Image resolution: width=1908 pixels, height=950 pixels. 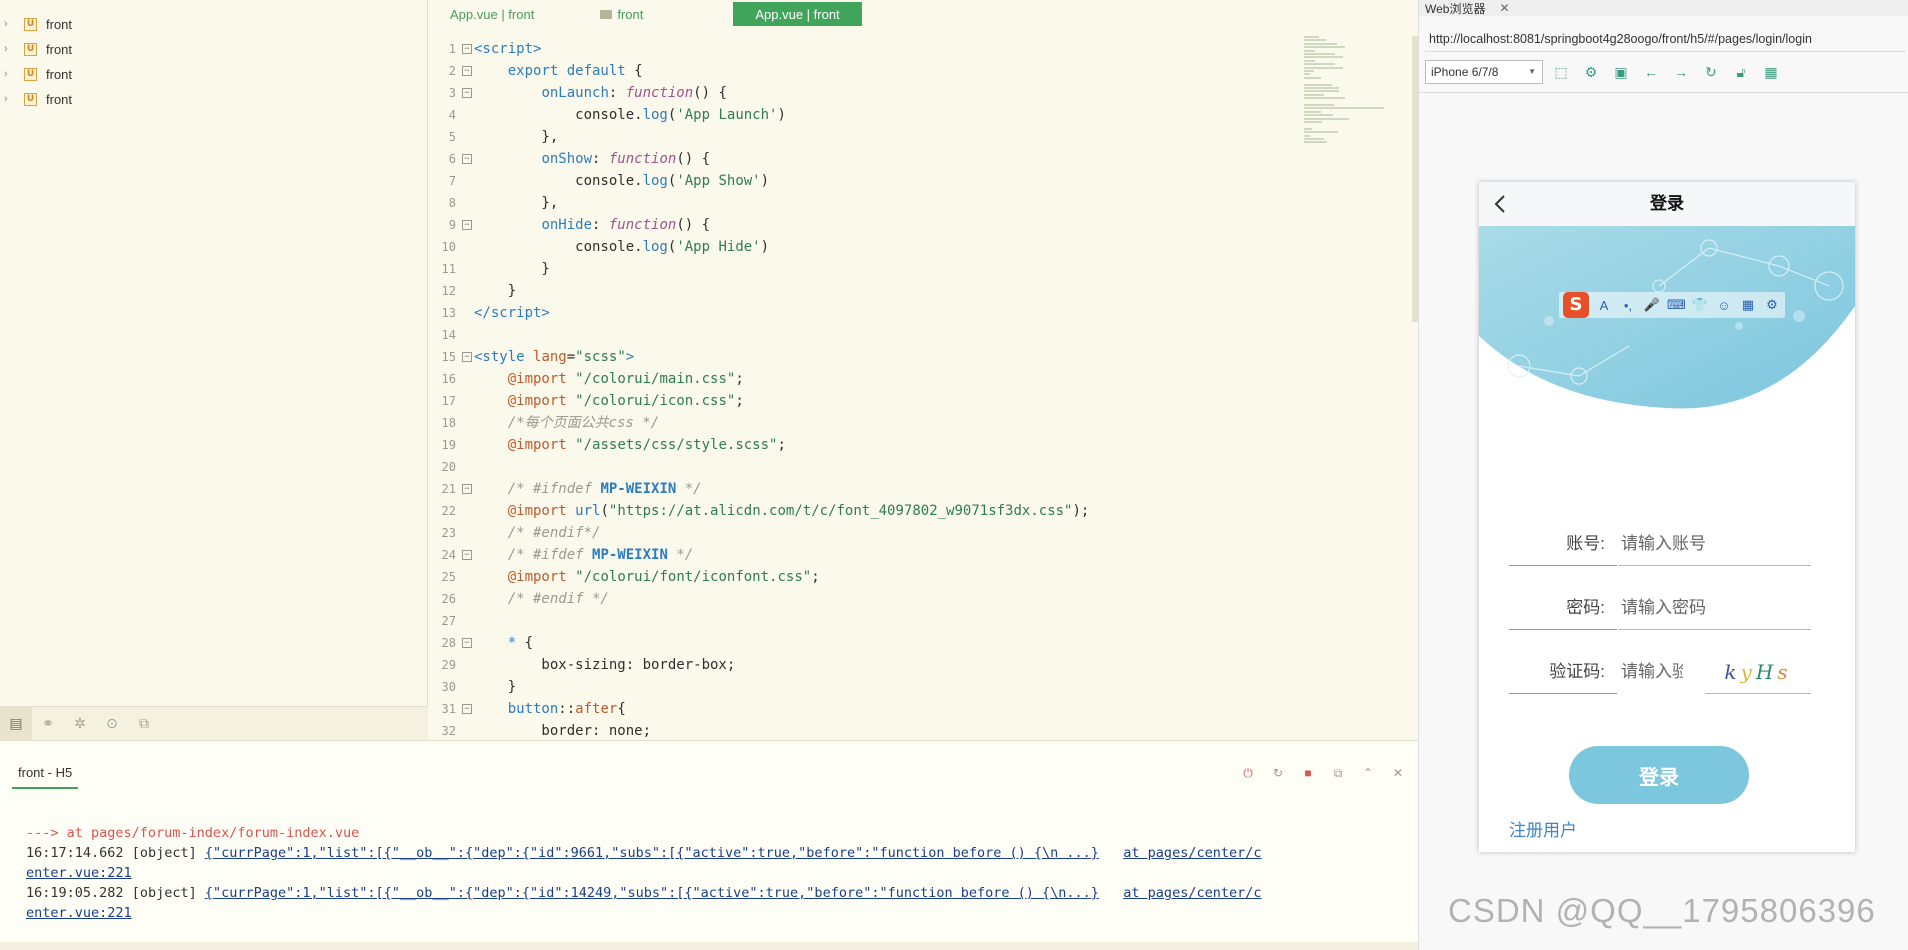 I want to click on code-line: 21− /* #ifndef MP-WEIXIN */, so click(x=868, y=489).